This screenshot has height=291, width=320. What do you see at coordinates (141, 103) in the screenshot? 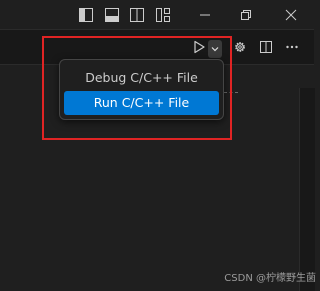
I see `menu-item-run-file: Run C/C++ File` at bounding box center [141, 103].